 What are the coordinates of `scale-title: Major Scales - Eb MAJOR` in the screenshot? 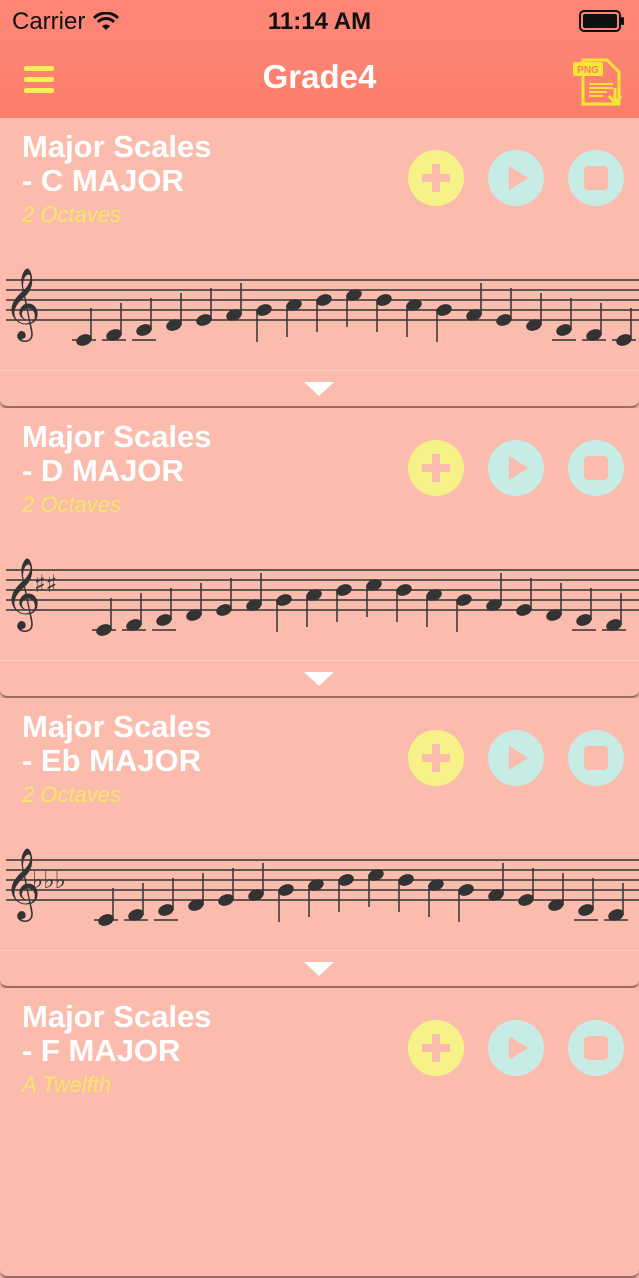 It's located at (117, 743).